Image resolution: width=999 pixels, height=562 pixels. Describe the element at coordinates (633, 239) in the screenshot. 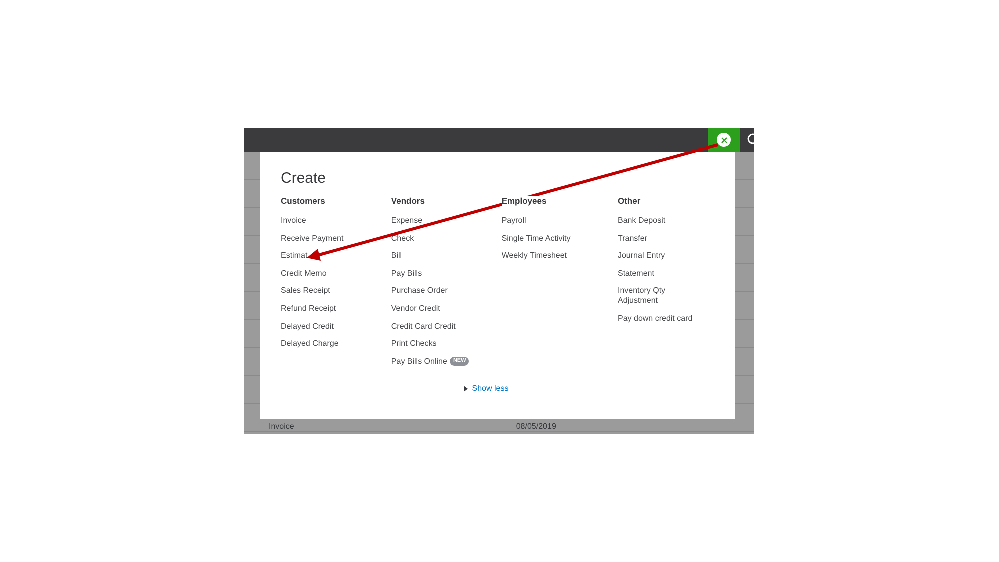

I see `menu-item: Transfer` at that location.